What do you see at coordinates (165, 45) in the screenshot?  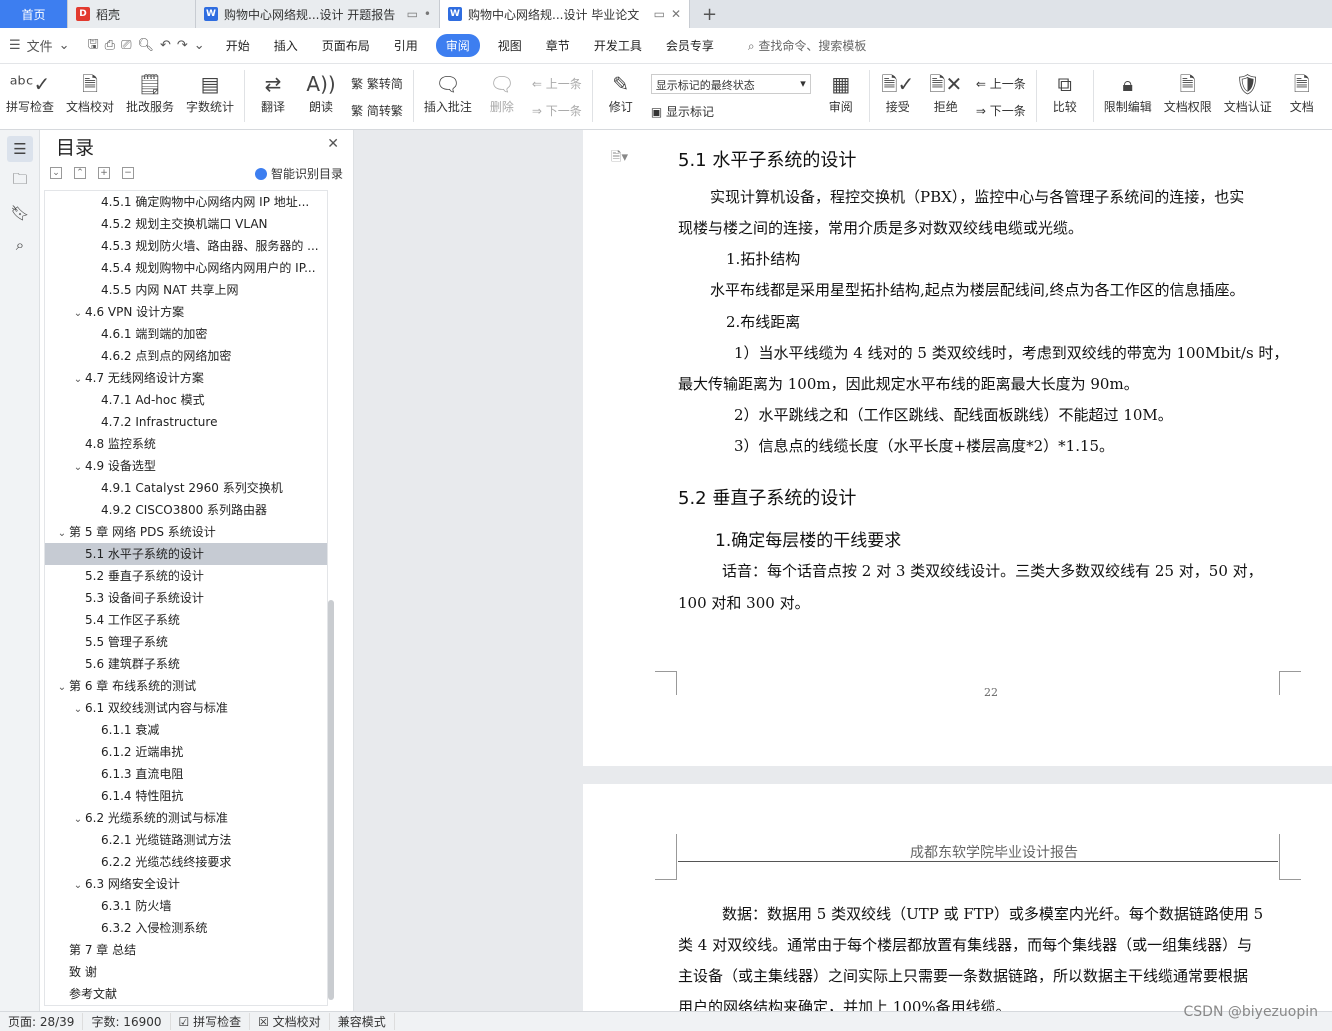 I see `undo-icon: ↶` at bounding box center [165, 45].